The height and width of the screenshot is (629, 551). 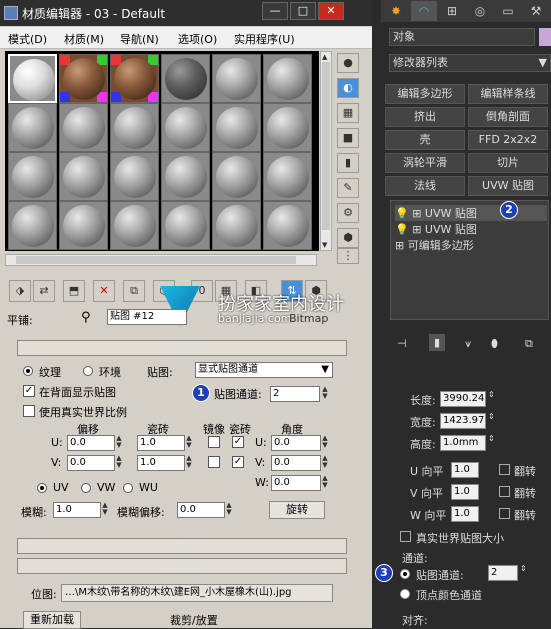 I want to click on u-tiling-spinner: ▲ ▼, so click(x=189, y=443).